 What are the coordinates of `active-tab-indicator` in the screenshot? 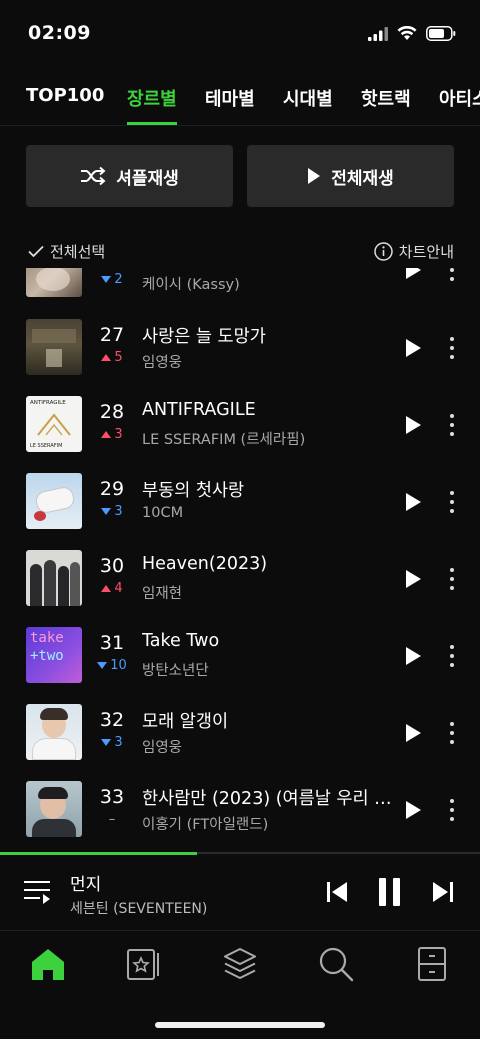 It's located at (152, 123).